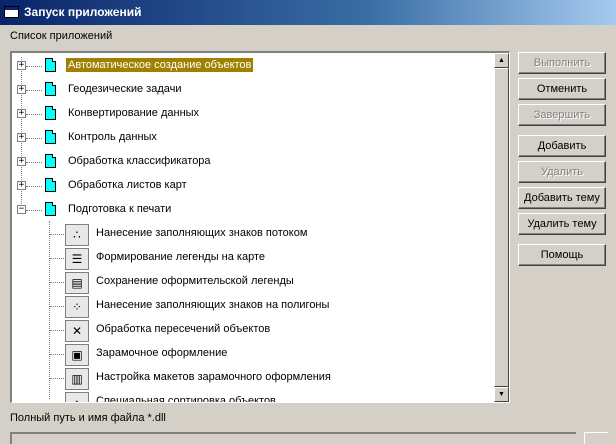  I want to click on legend-save-icon: ▤, so click(77, 283).